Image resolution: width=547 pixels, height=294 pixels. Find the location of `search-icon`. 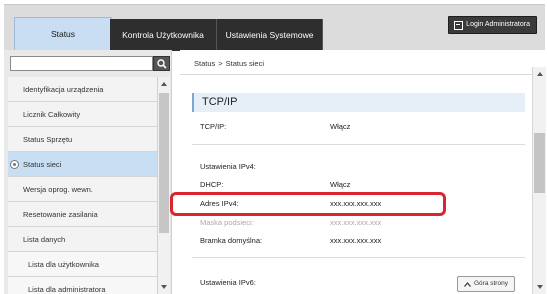

search-icon is located at coordinates (162, 64).